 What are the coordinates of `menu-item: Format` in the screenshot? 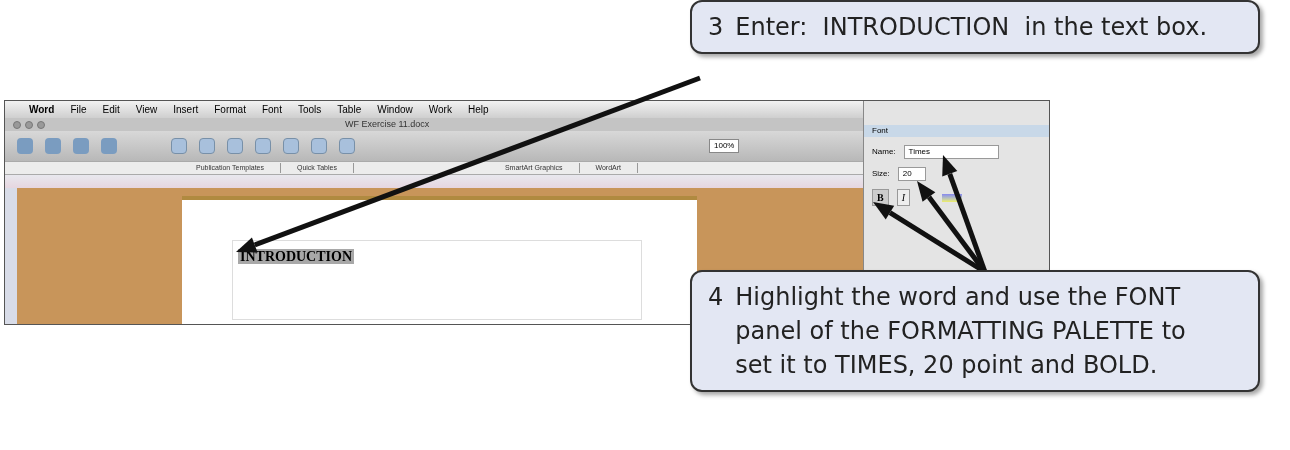 It's located at (230, 109).